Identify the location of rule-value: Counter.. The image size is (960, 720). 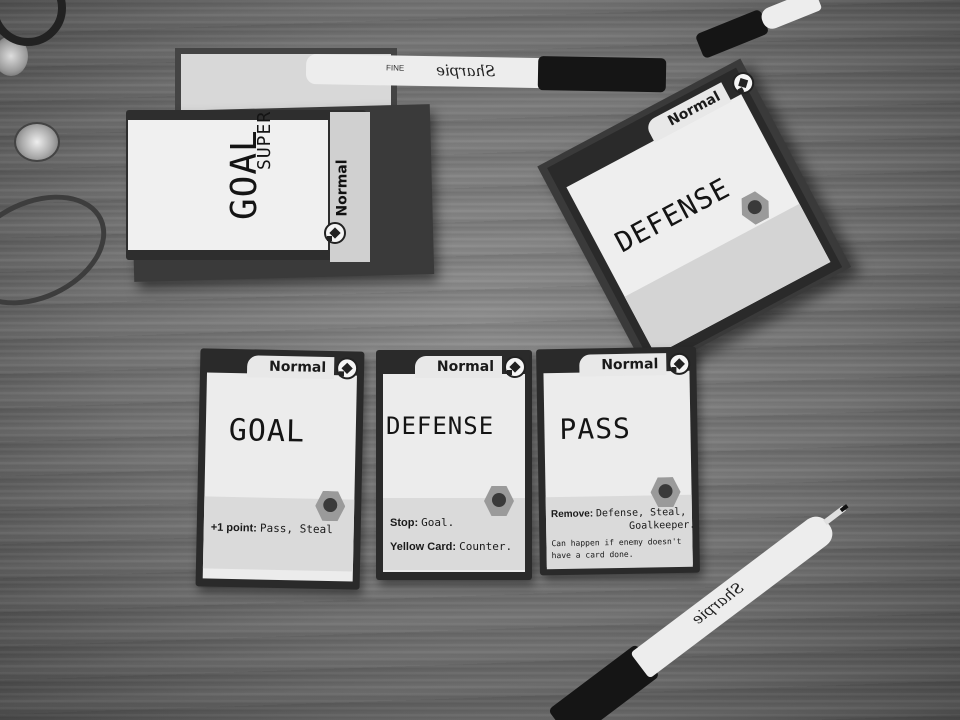
(486, 546).